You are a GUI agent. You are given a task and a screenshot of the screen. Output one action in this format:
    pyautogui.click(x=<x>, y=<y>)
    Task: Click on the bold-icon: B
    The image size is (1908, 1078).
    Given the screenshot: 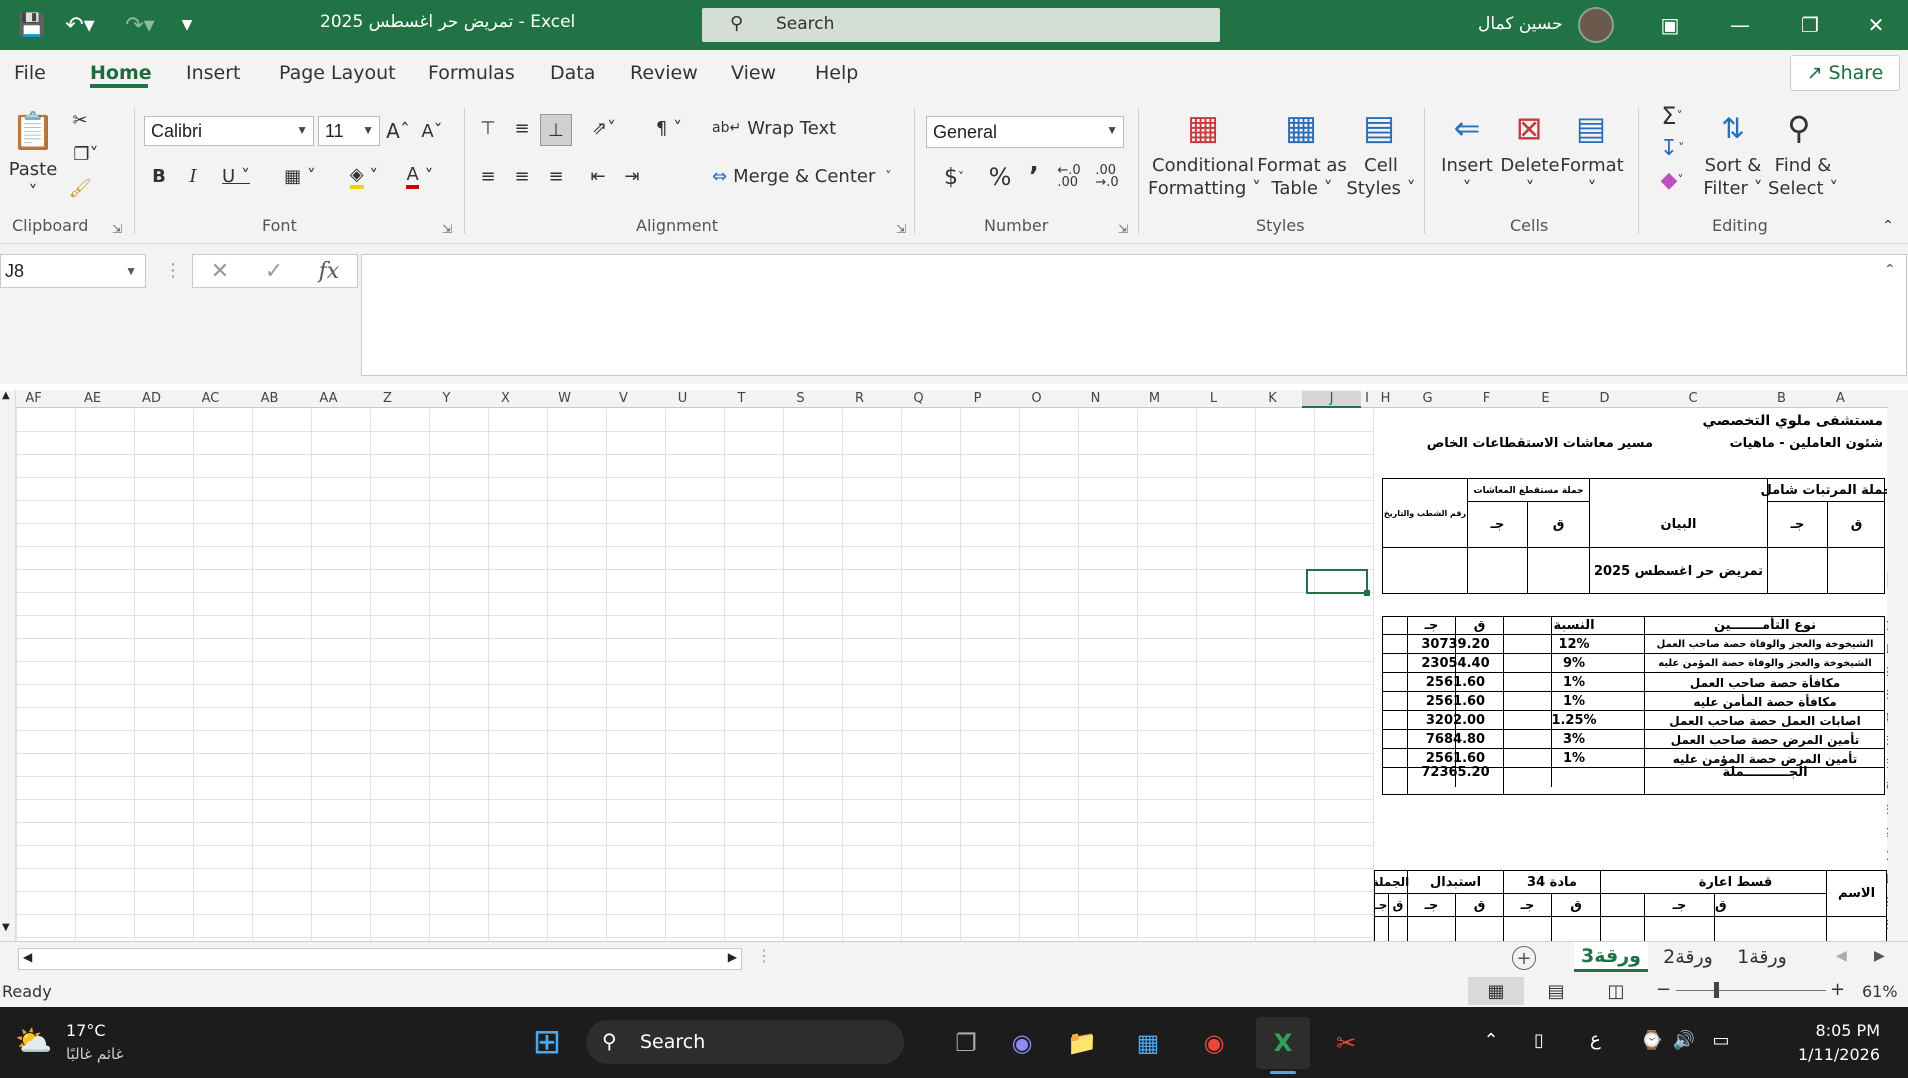 What is the action you would take?
    pyautogui.click(x=159, y=176)
    